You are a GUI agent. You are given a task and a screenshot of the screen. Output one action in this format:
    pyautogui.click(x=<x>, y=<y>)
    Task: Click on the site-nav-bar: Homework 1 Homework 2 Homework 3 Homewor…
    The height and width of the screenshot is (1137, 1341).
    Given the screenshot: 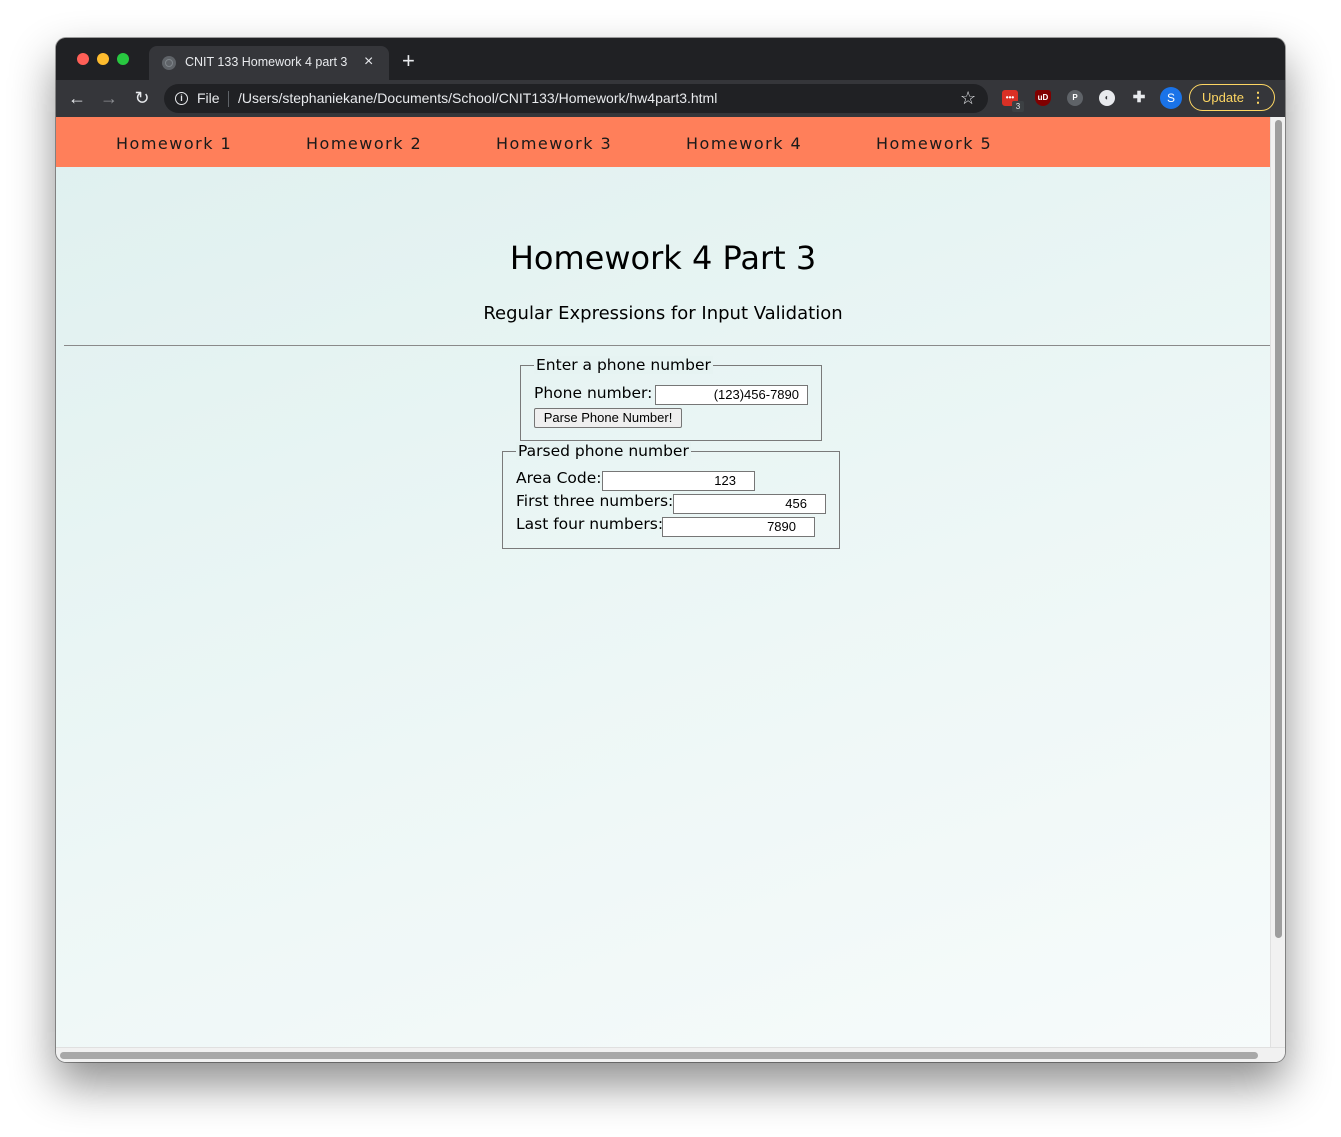 What is the action you would take?
    pyautogui.click(x=663, y=142)
    